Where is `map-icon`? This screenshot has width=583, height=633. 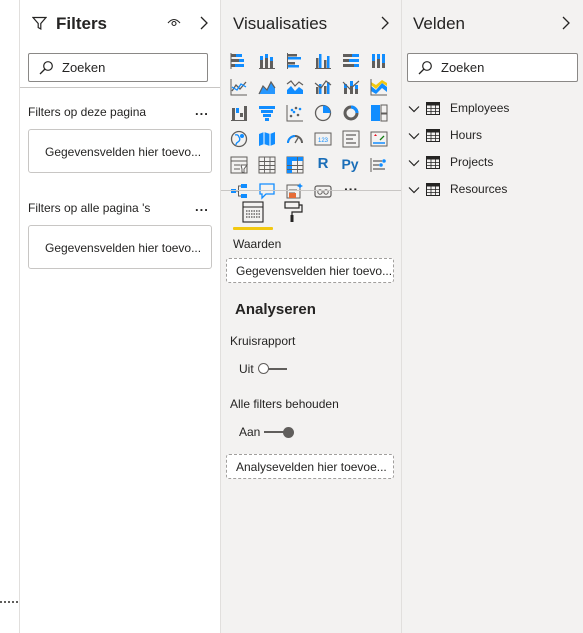 map-icon is located at coordinates (239, 139).